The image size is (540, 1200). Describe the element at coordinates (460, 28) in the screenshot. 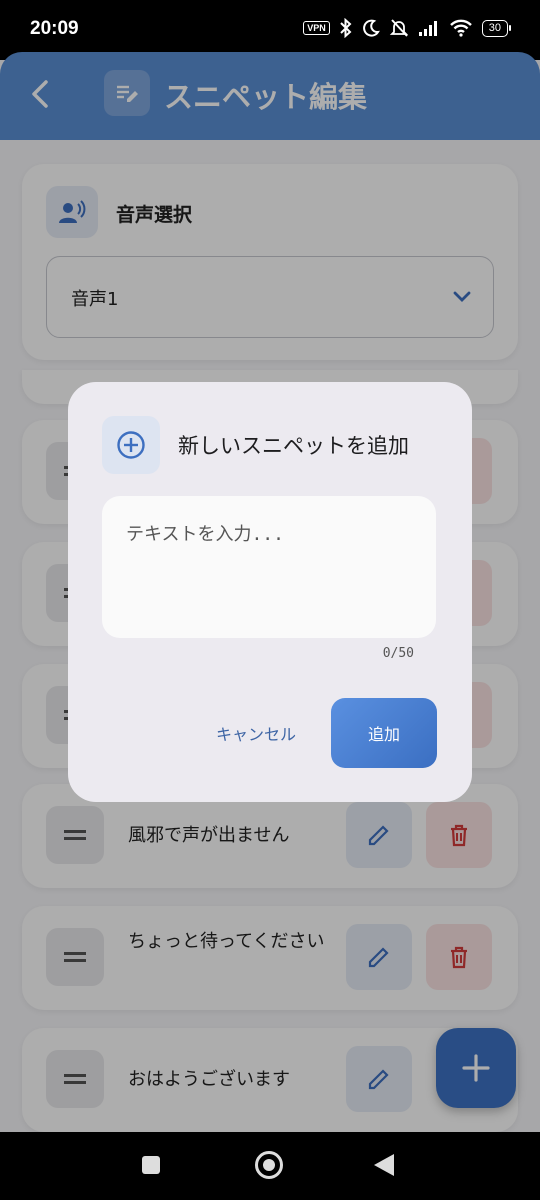

I see `wifi-icon` at that location.